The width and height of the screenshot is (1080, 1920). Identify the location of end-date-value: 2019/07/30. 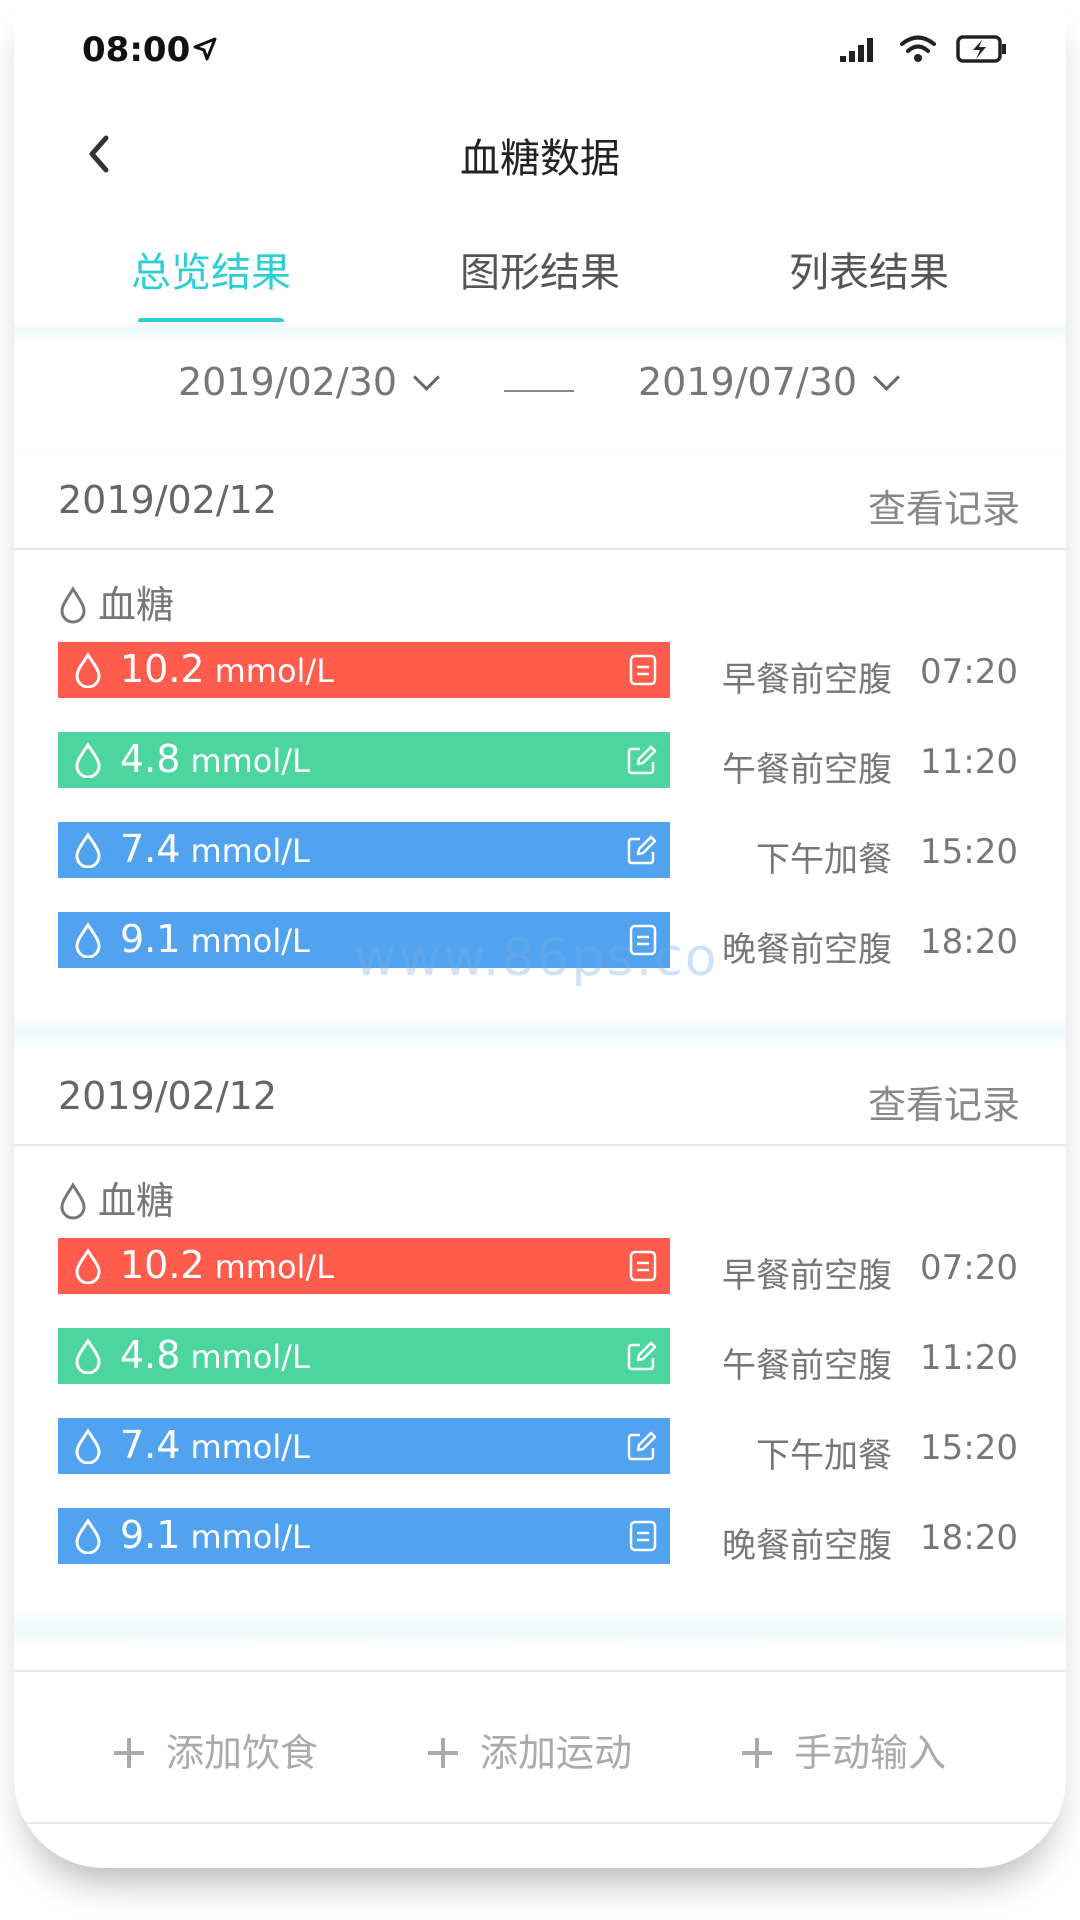
(748, 382).